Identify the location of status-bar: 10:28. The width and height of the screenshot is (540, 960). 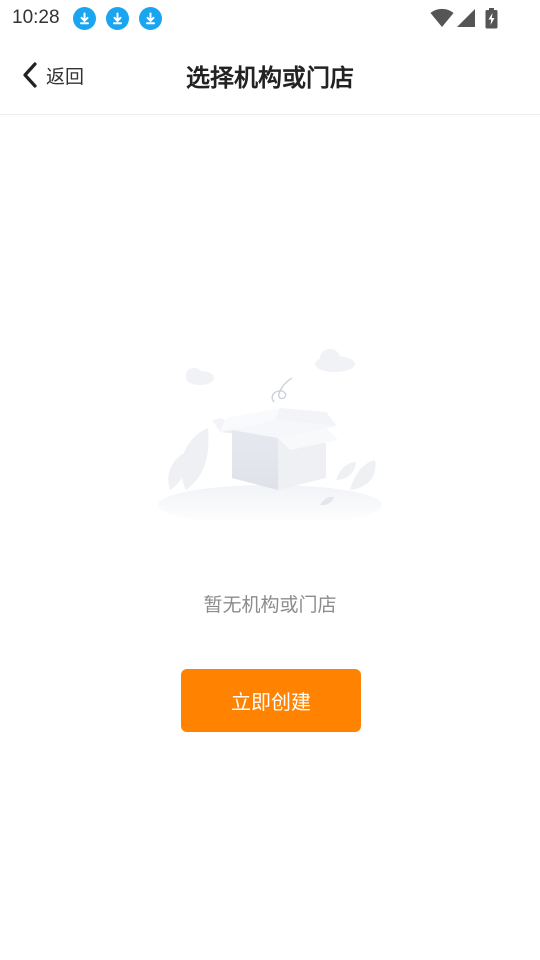
(270, 18).